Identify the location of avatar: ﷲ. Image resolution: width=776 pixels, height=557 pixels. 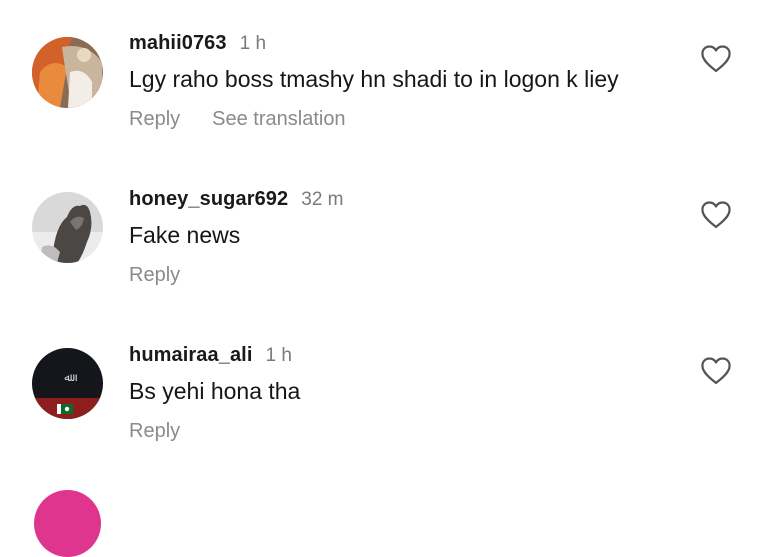
(67, 383).